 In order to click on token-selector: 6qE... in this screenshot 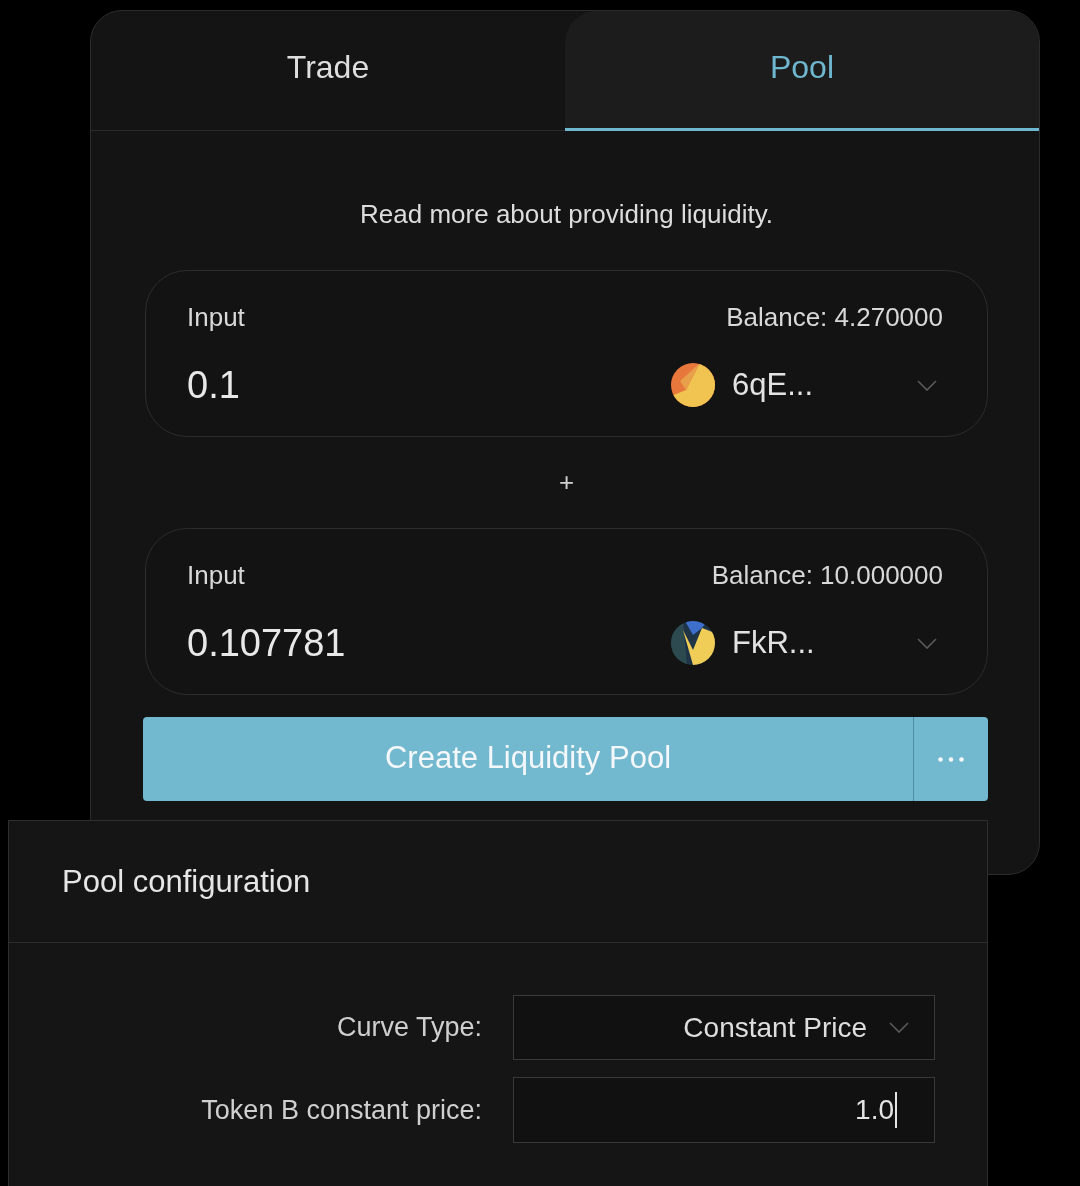, I will do `click(807, 385)`.